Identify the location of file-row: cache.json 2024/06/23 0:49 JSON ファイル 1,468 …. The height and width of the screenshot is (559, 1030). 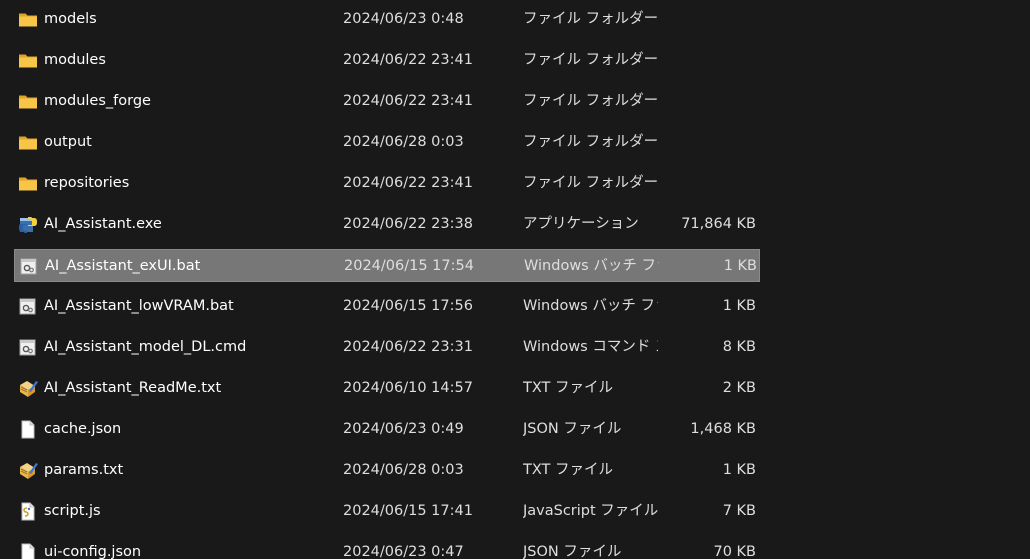
(387, 429).